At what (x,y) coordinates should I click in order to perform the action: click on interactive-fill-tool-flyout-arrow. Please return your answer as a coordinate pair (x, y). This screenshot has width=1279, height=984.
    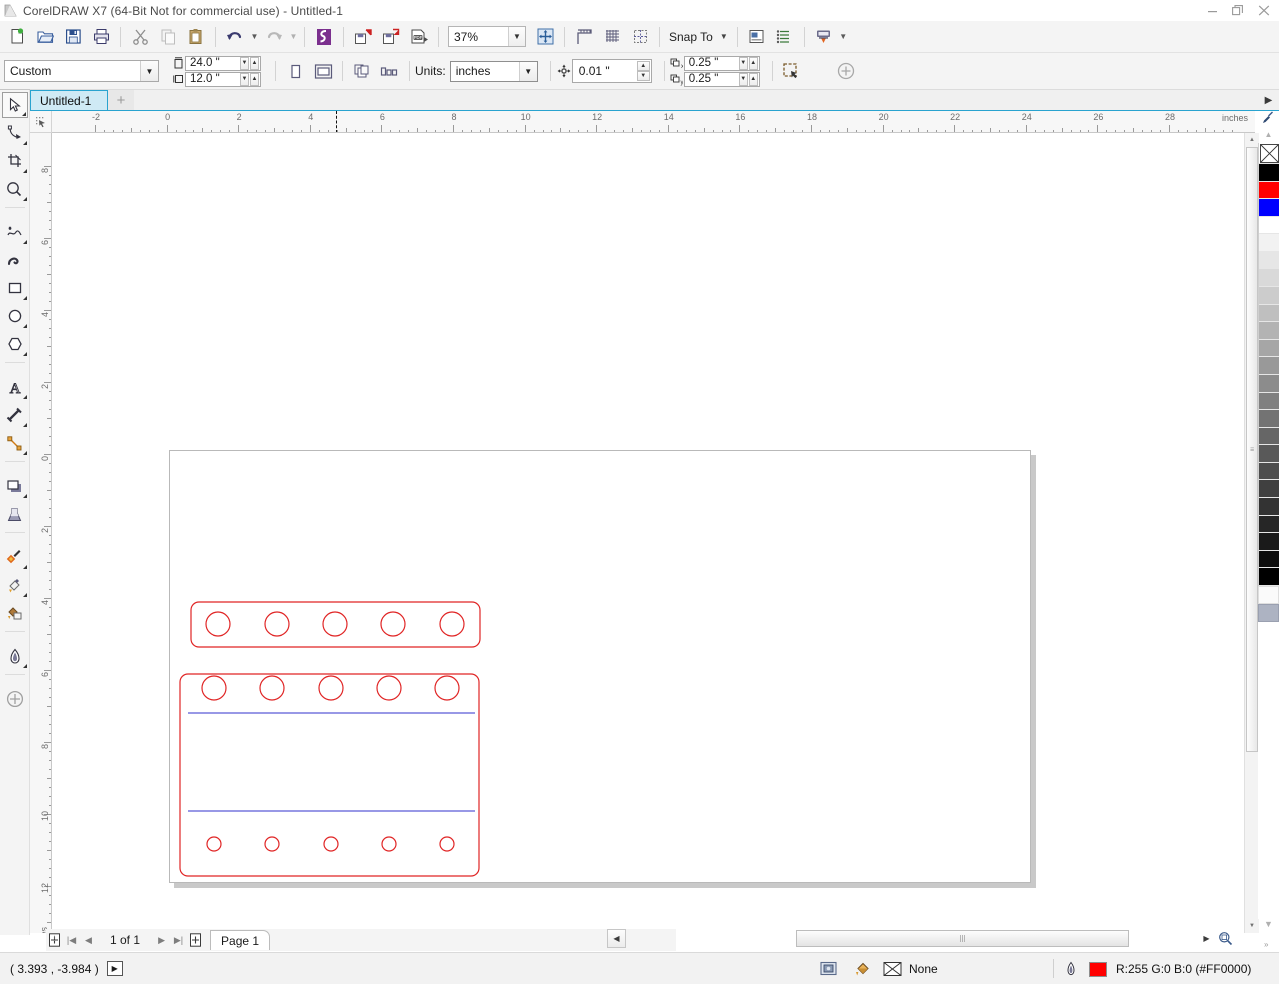
    Looking at the image, I should click on (24, 595).